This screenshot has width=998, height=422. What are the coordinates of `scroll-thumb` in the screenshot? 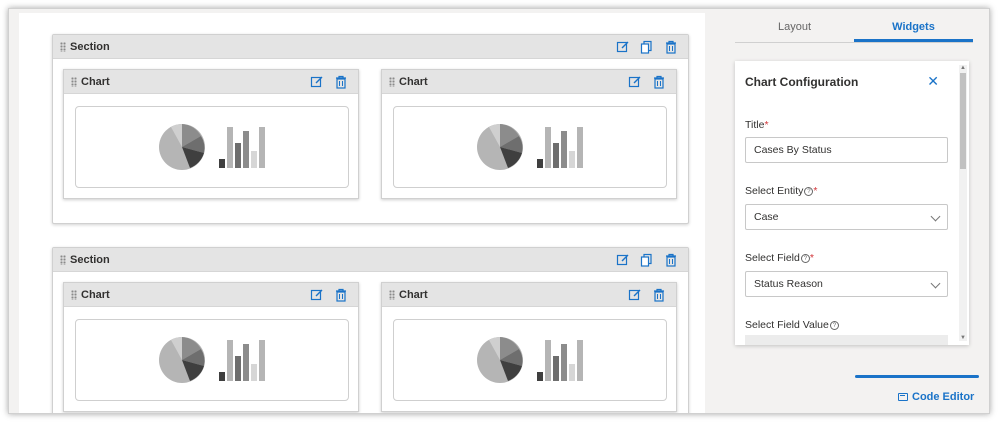 It's located at (963, 121).